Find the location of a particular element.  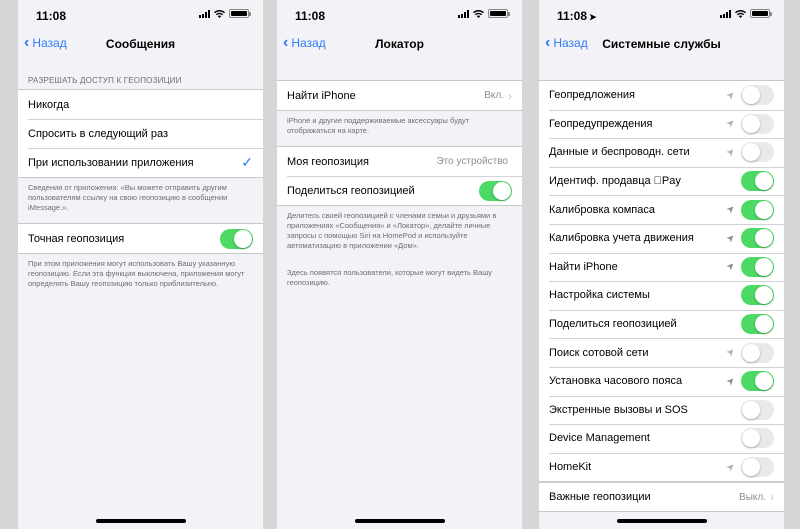

location-arrow-icon: ➤ is located at coordinates (593, 17).